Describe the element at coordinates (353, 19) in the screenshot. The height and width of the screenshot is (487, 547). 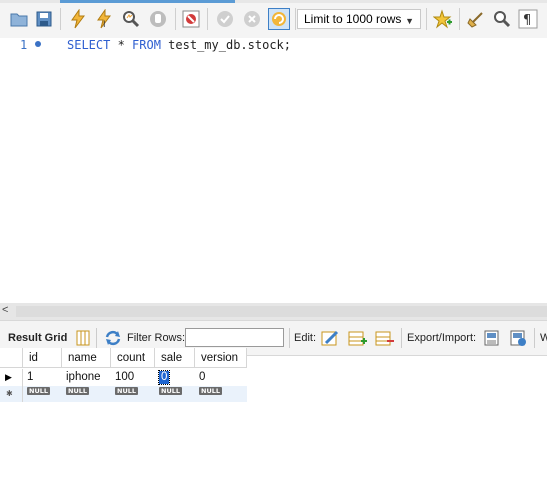
I see `limit-rows-label: Limit to 1000 rows` at that location.